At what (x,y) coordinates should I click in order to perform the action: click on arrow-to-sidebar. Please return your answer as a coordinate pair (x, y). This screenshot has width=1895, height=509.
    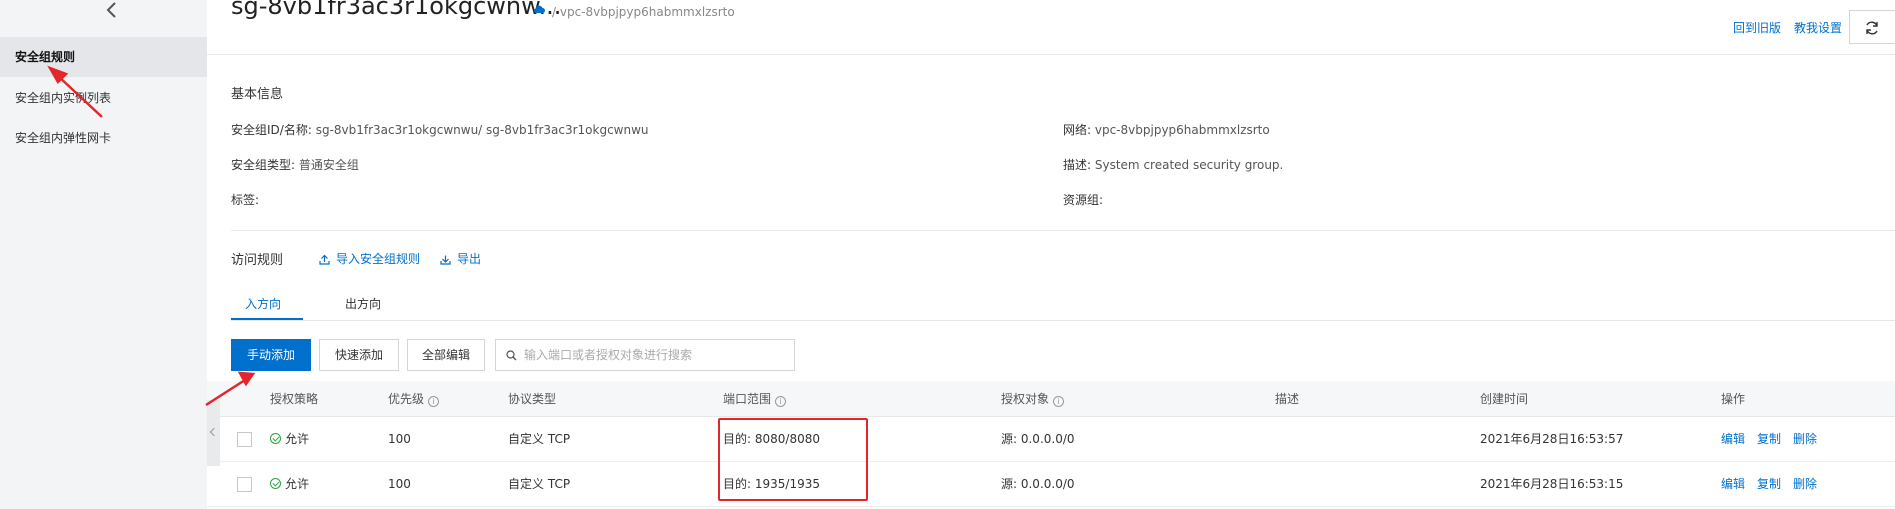
    Looking at the image, I should click on (75, 91).